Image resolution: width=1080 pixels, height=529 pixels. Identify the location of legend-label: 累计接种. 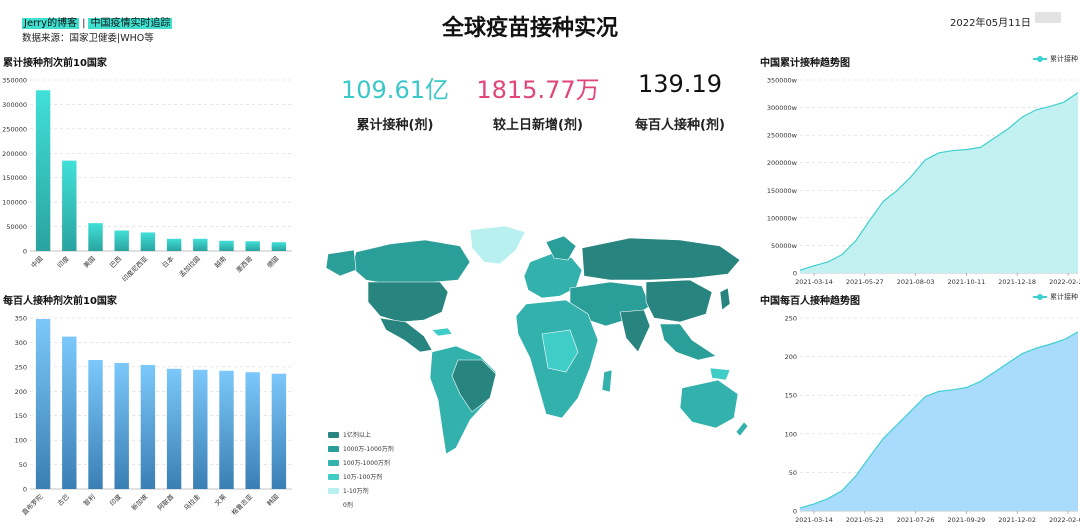
(1064, 59).